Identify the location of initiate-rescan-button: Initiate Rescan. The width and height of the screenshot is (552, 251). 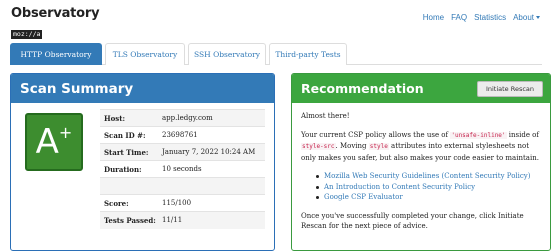
(510, 89).